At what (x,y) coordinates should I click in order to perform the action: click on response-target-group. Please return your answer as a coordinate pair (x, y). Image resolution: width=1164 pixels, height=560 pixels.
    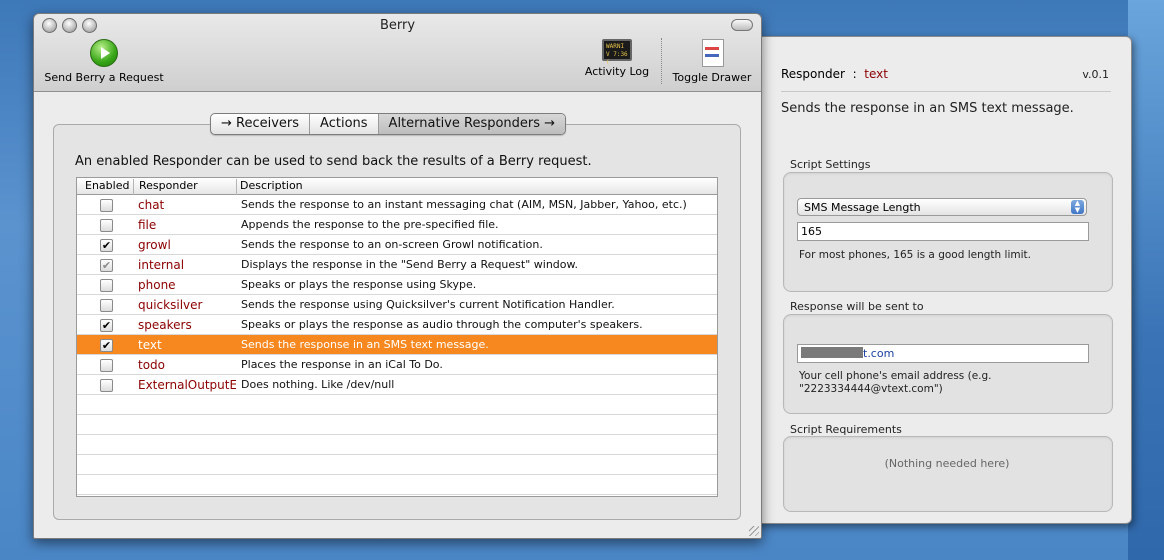
    Looking at the image, I should click on (948, 364).